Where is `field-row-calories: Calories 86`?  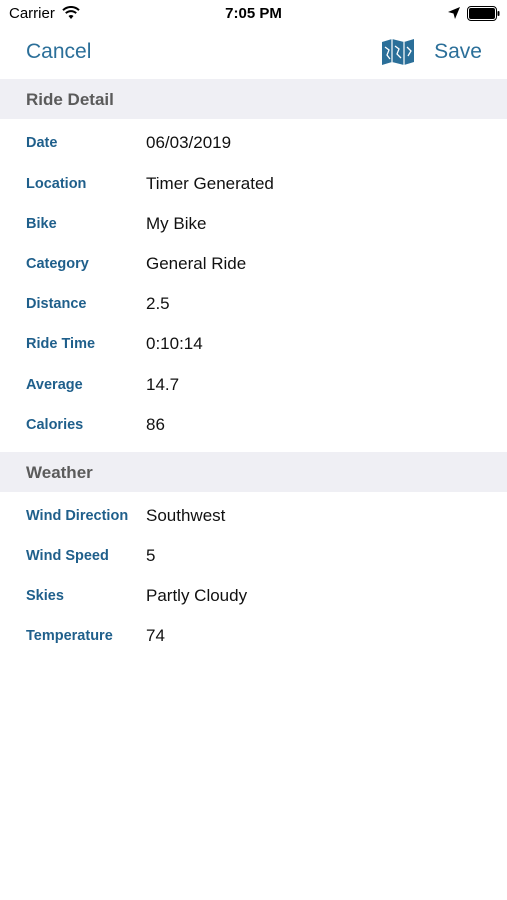 field-row-calories: Calories 86 is located at coordinates (253, 426).